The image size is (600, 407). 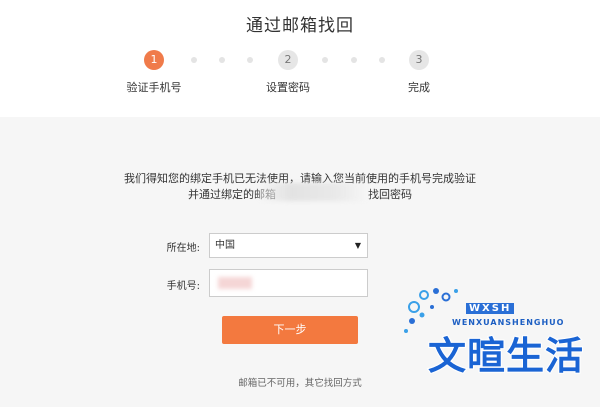 I want to click on phone-label: 手机号:, so click(x=183, y=286).